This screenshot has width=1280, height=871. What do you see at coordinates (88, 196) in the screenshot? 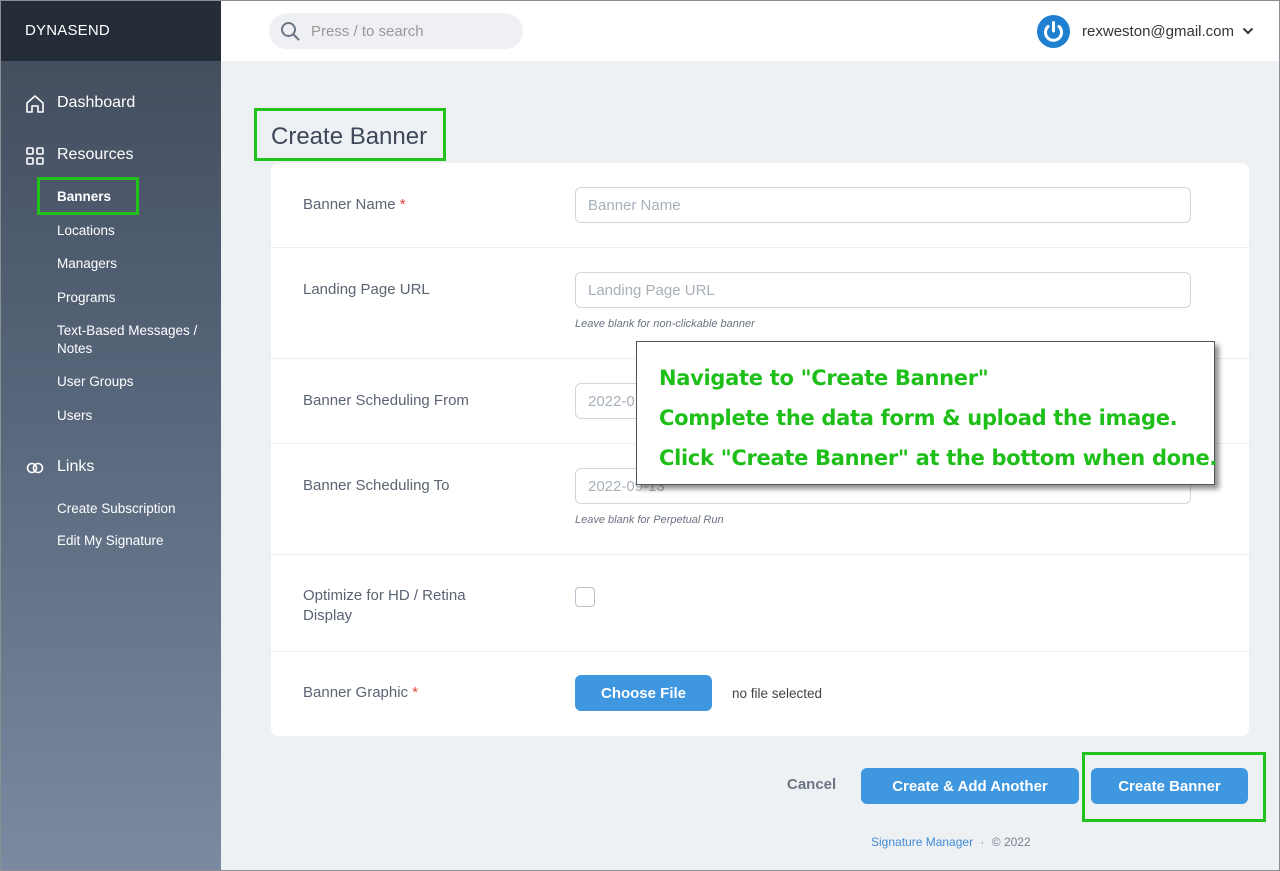
I see `banners-highlight-box` at bounding box center [88, 196].